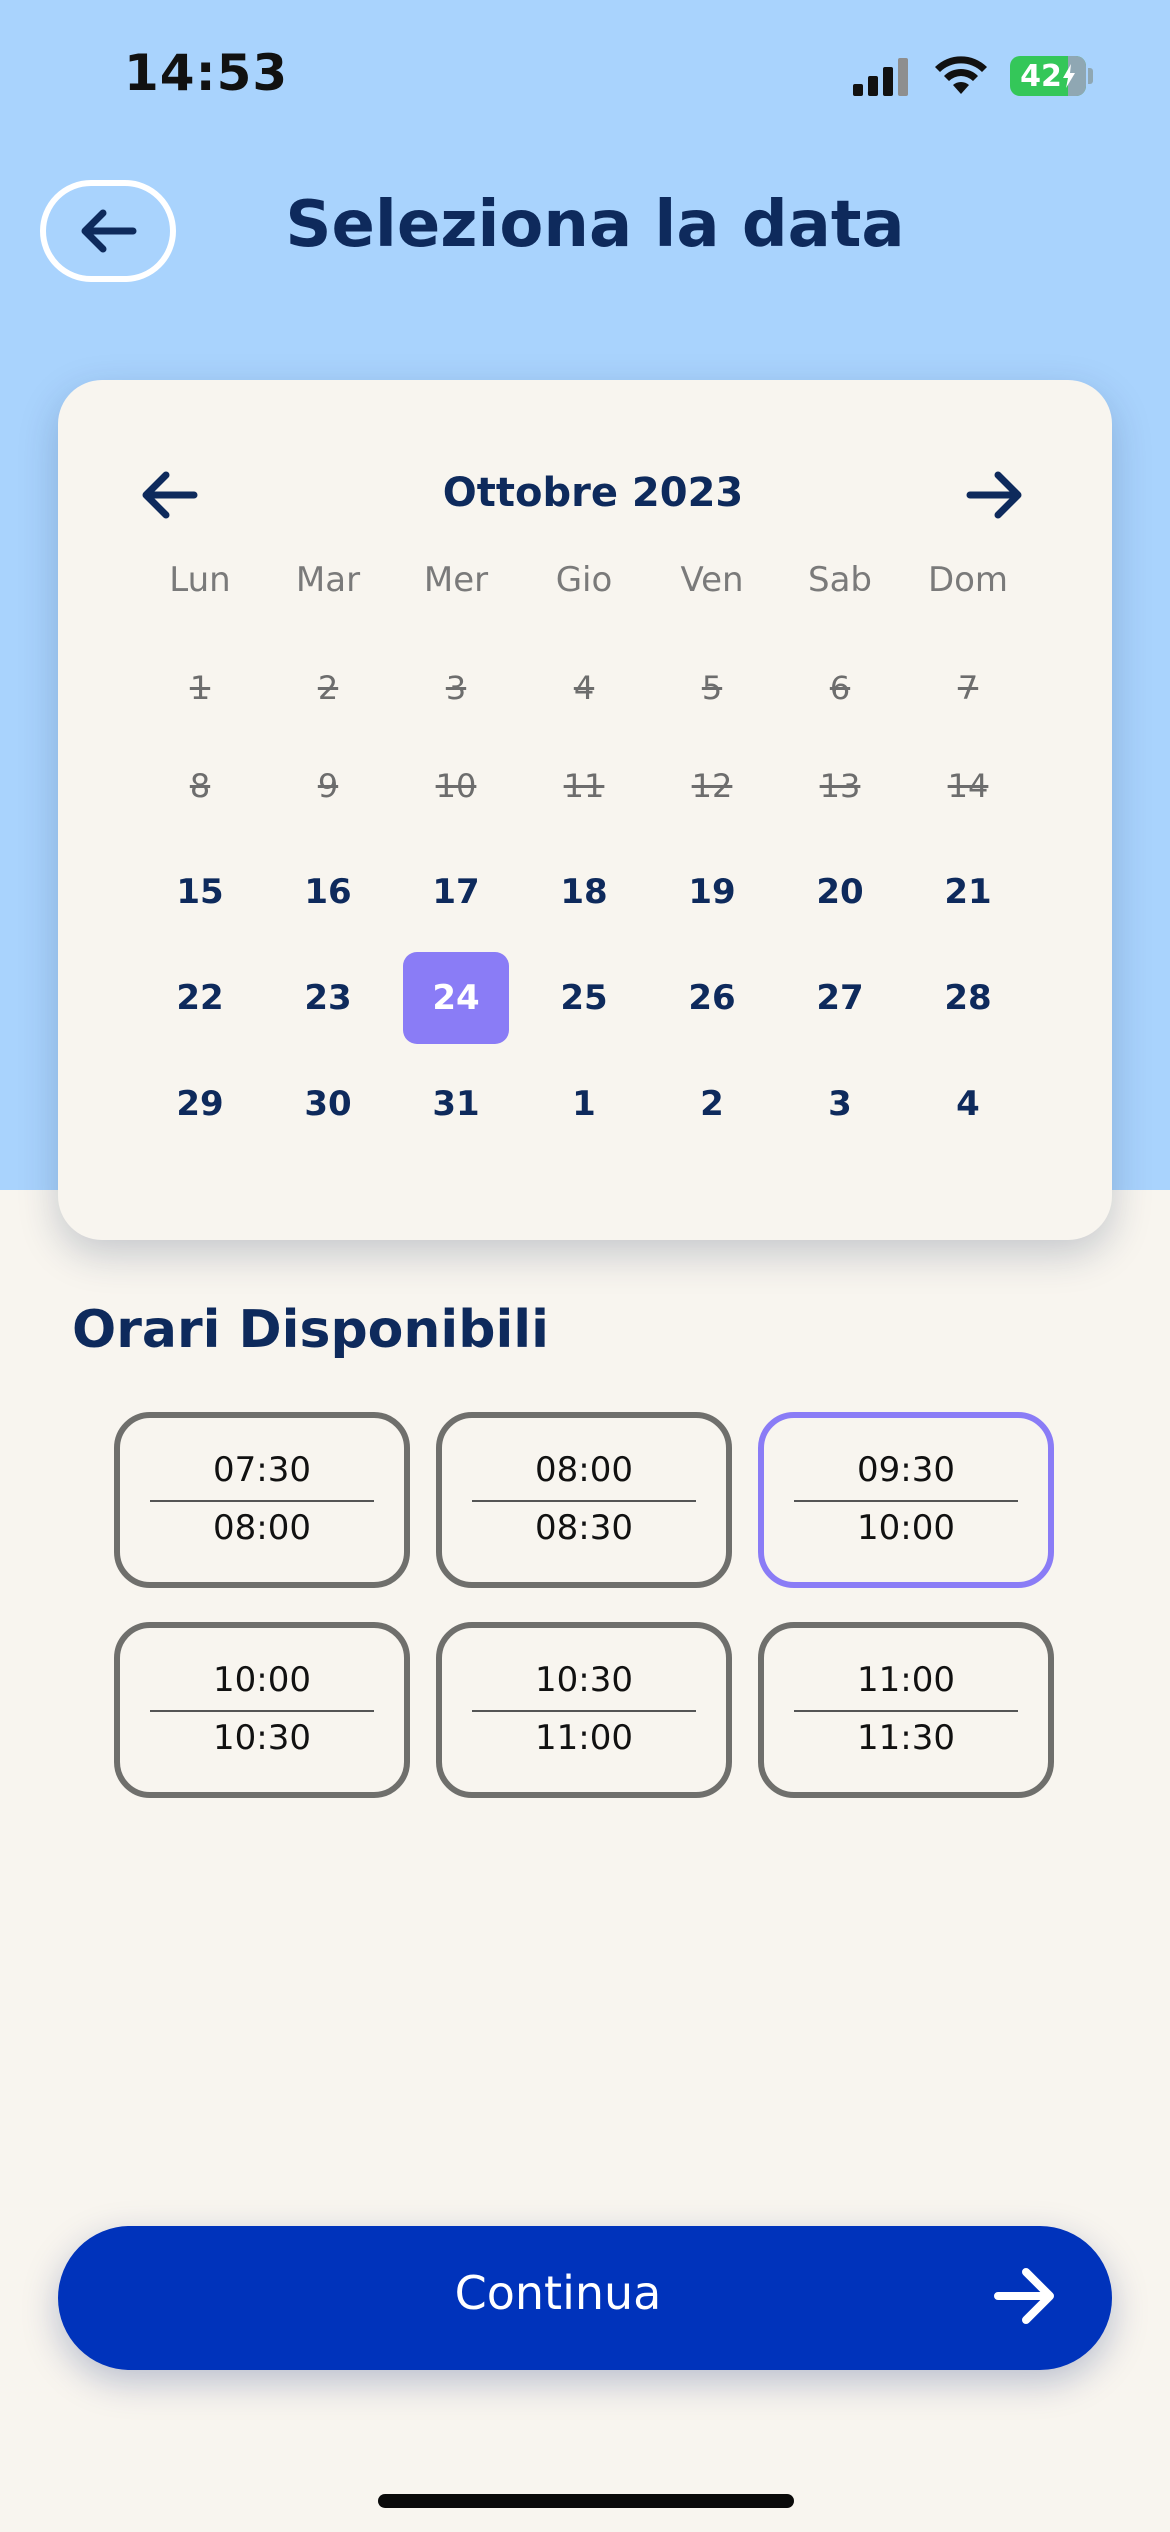 Image resolution: width=1170 pixels, height=2532 pixels. I want to click on calendar-day-disabled: 8, so click(200, 786).